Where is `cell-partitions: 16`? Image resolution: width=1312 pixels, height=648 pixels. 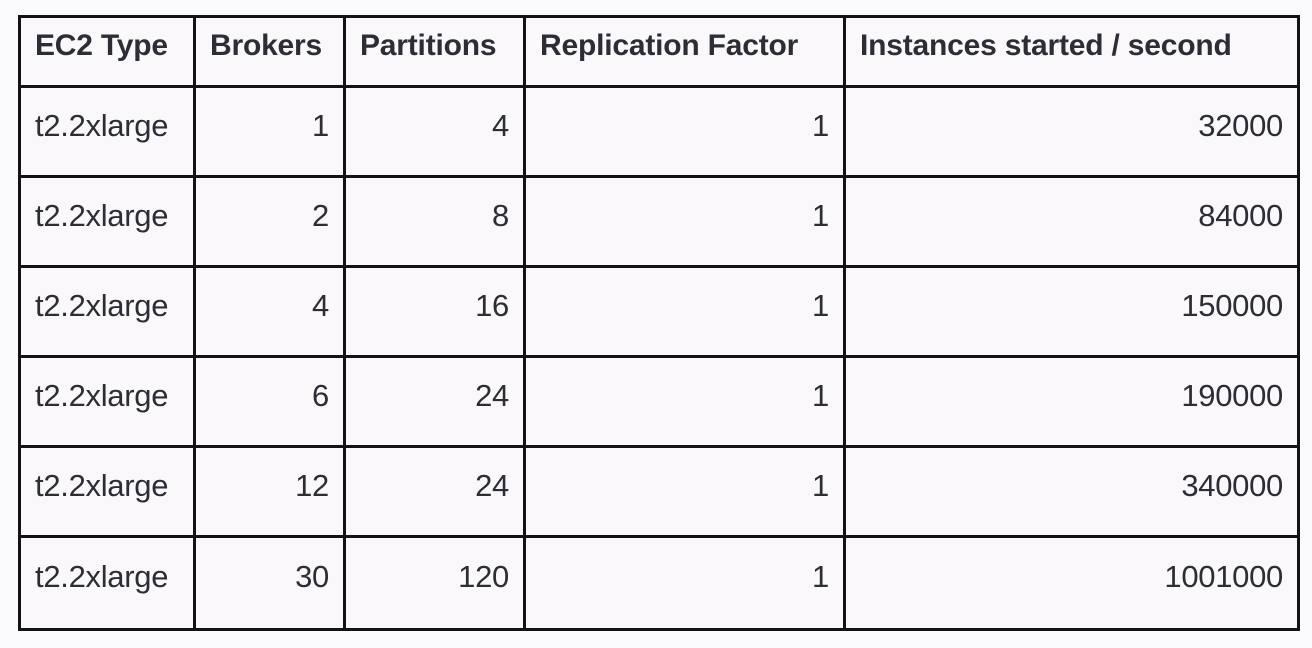 cell-partitions: 16 is located at coordinates (434, 311).